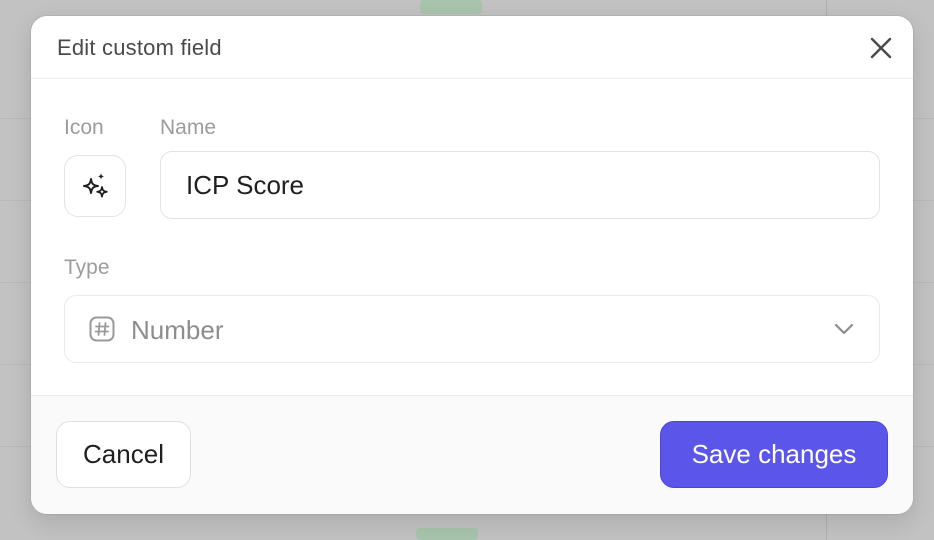 This screenshot has height=540, width=934. I want to click on close-icon, so click(881, 48).